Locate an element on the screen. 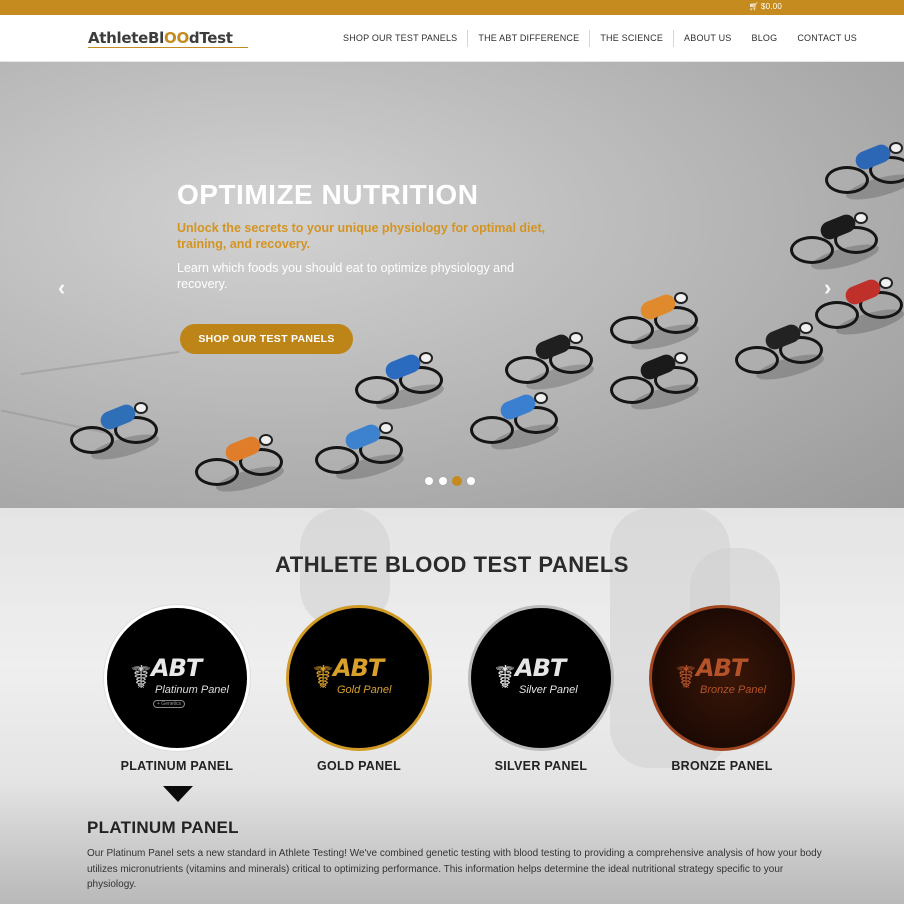 Image resolution: width=904 pixels, height=904 pixels. chevron-right-icon: › is located at coordinates (827, 288).